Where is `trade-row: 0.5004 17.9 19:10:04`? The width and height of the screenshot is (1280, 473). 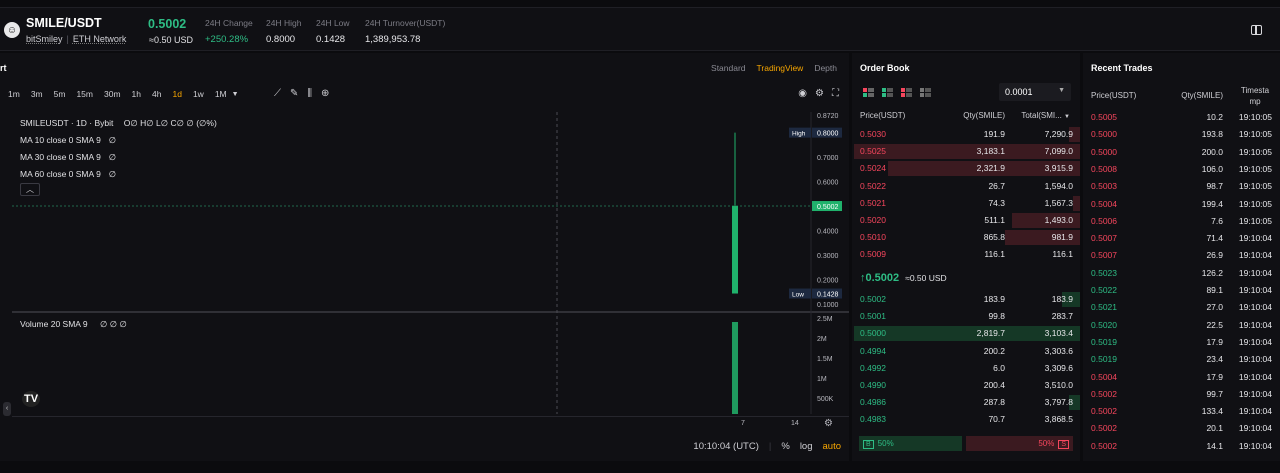
trade-row: 0.5004 17.9 19:10:04 is located at coordinates (1181, 377).